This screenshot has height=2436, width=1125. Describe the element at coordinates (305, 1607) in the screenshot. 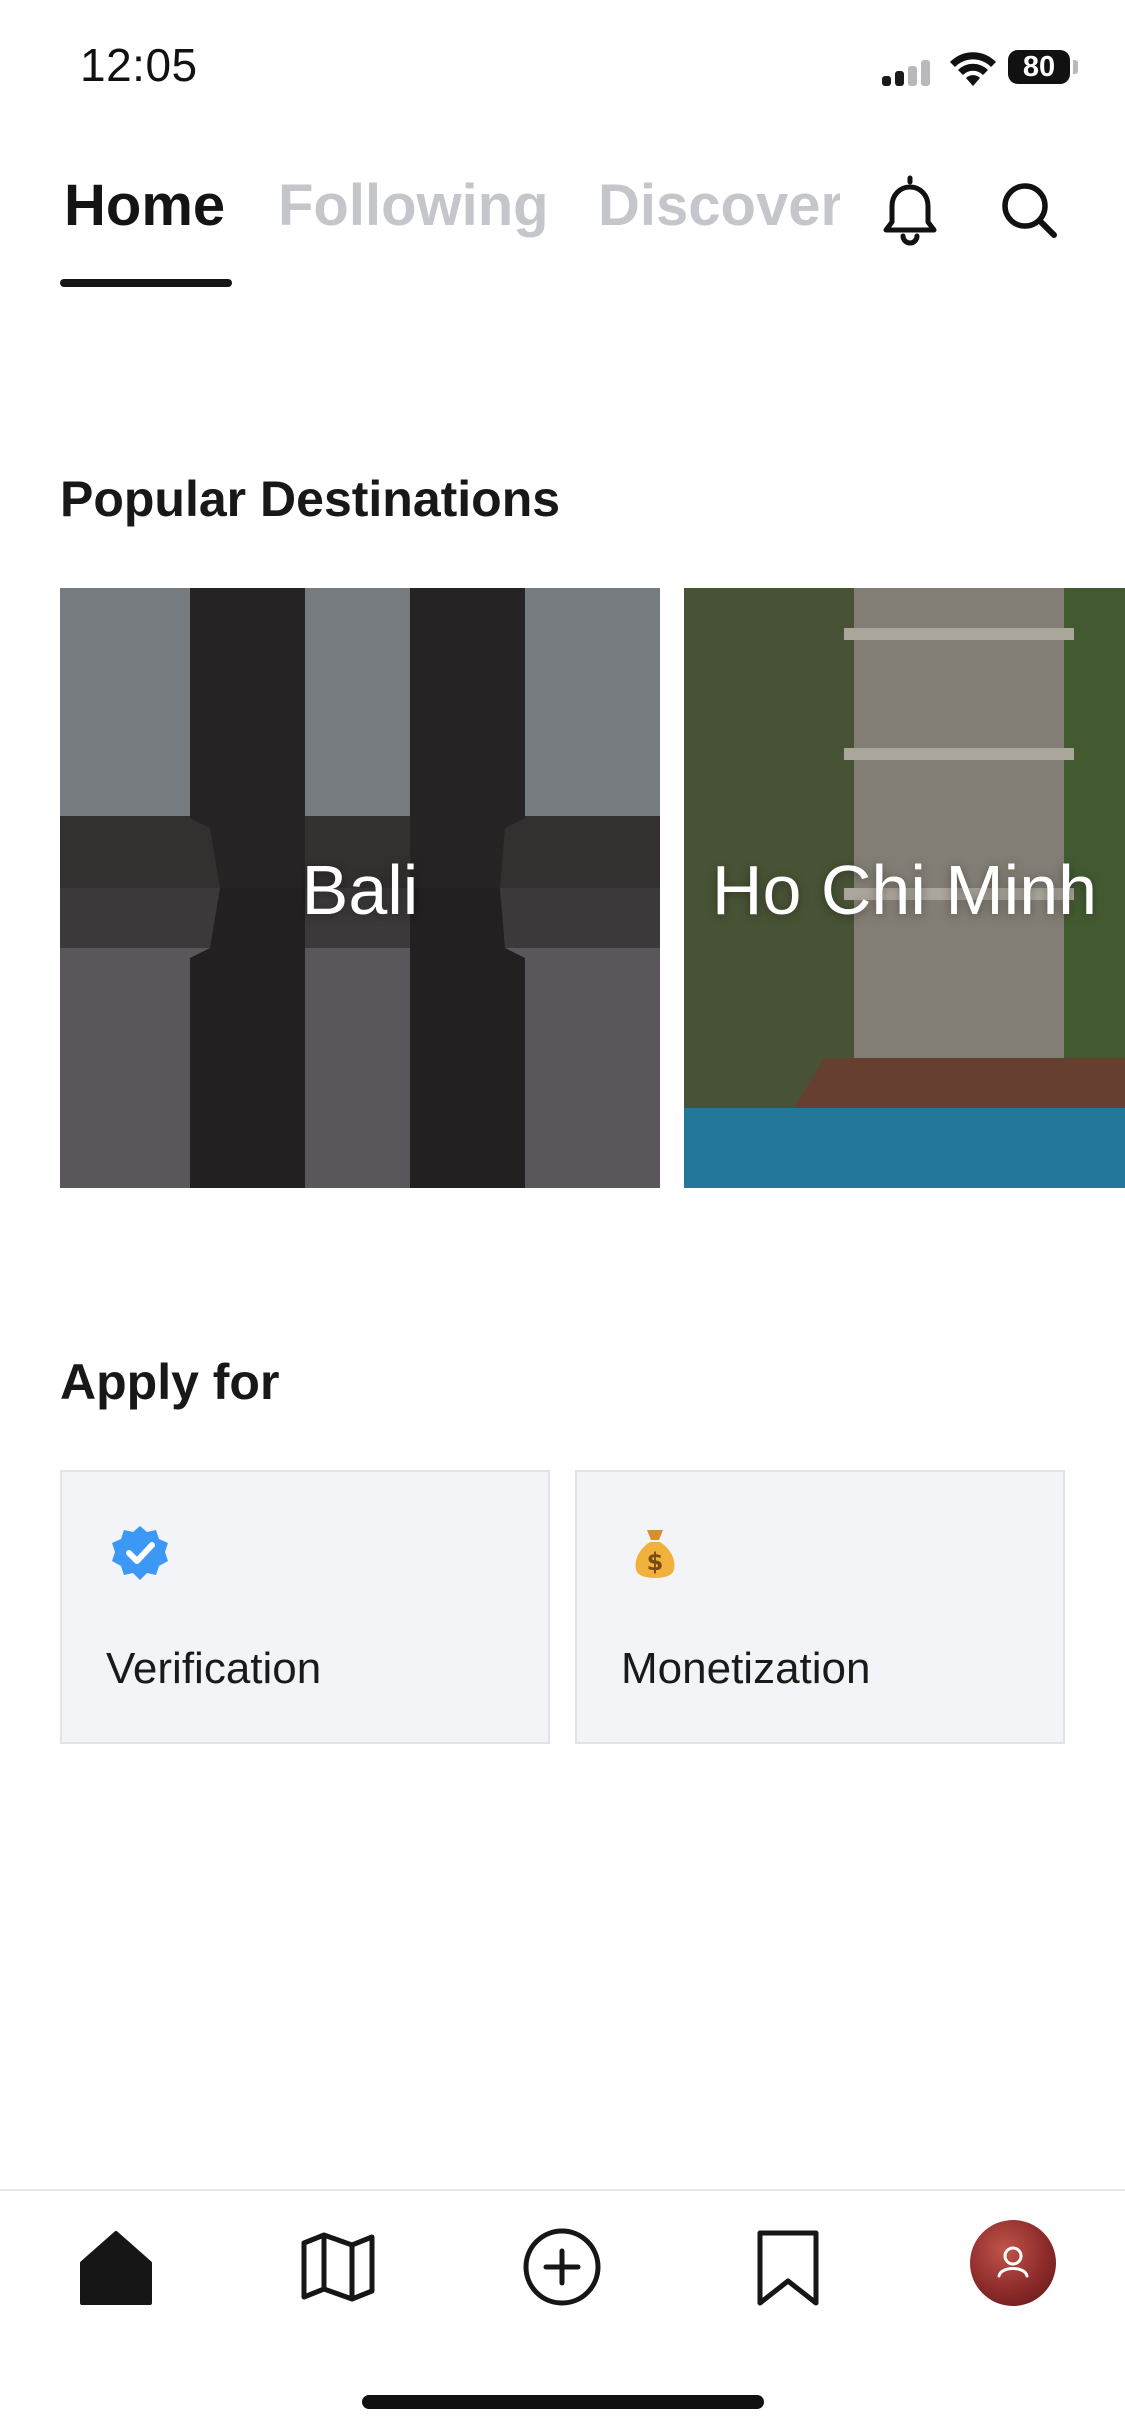

I see `apply-verification-card: Verification` at that location.